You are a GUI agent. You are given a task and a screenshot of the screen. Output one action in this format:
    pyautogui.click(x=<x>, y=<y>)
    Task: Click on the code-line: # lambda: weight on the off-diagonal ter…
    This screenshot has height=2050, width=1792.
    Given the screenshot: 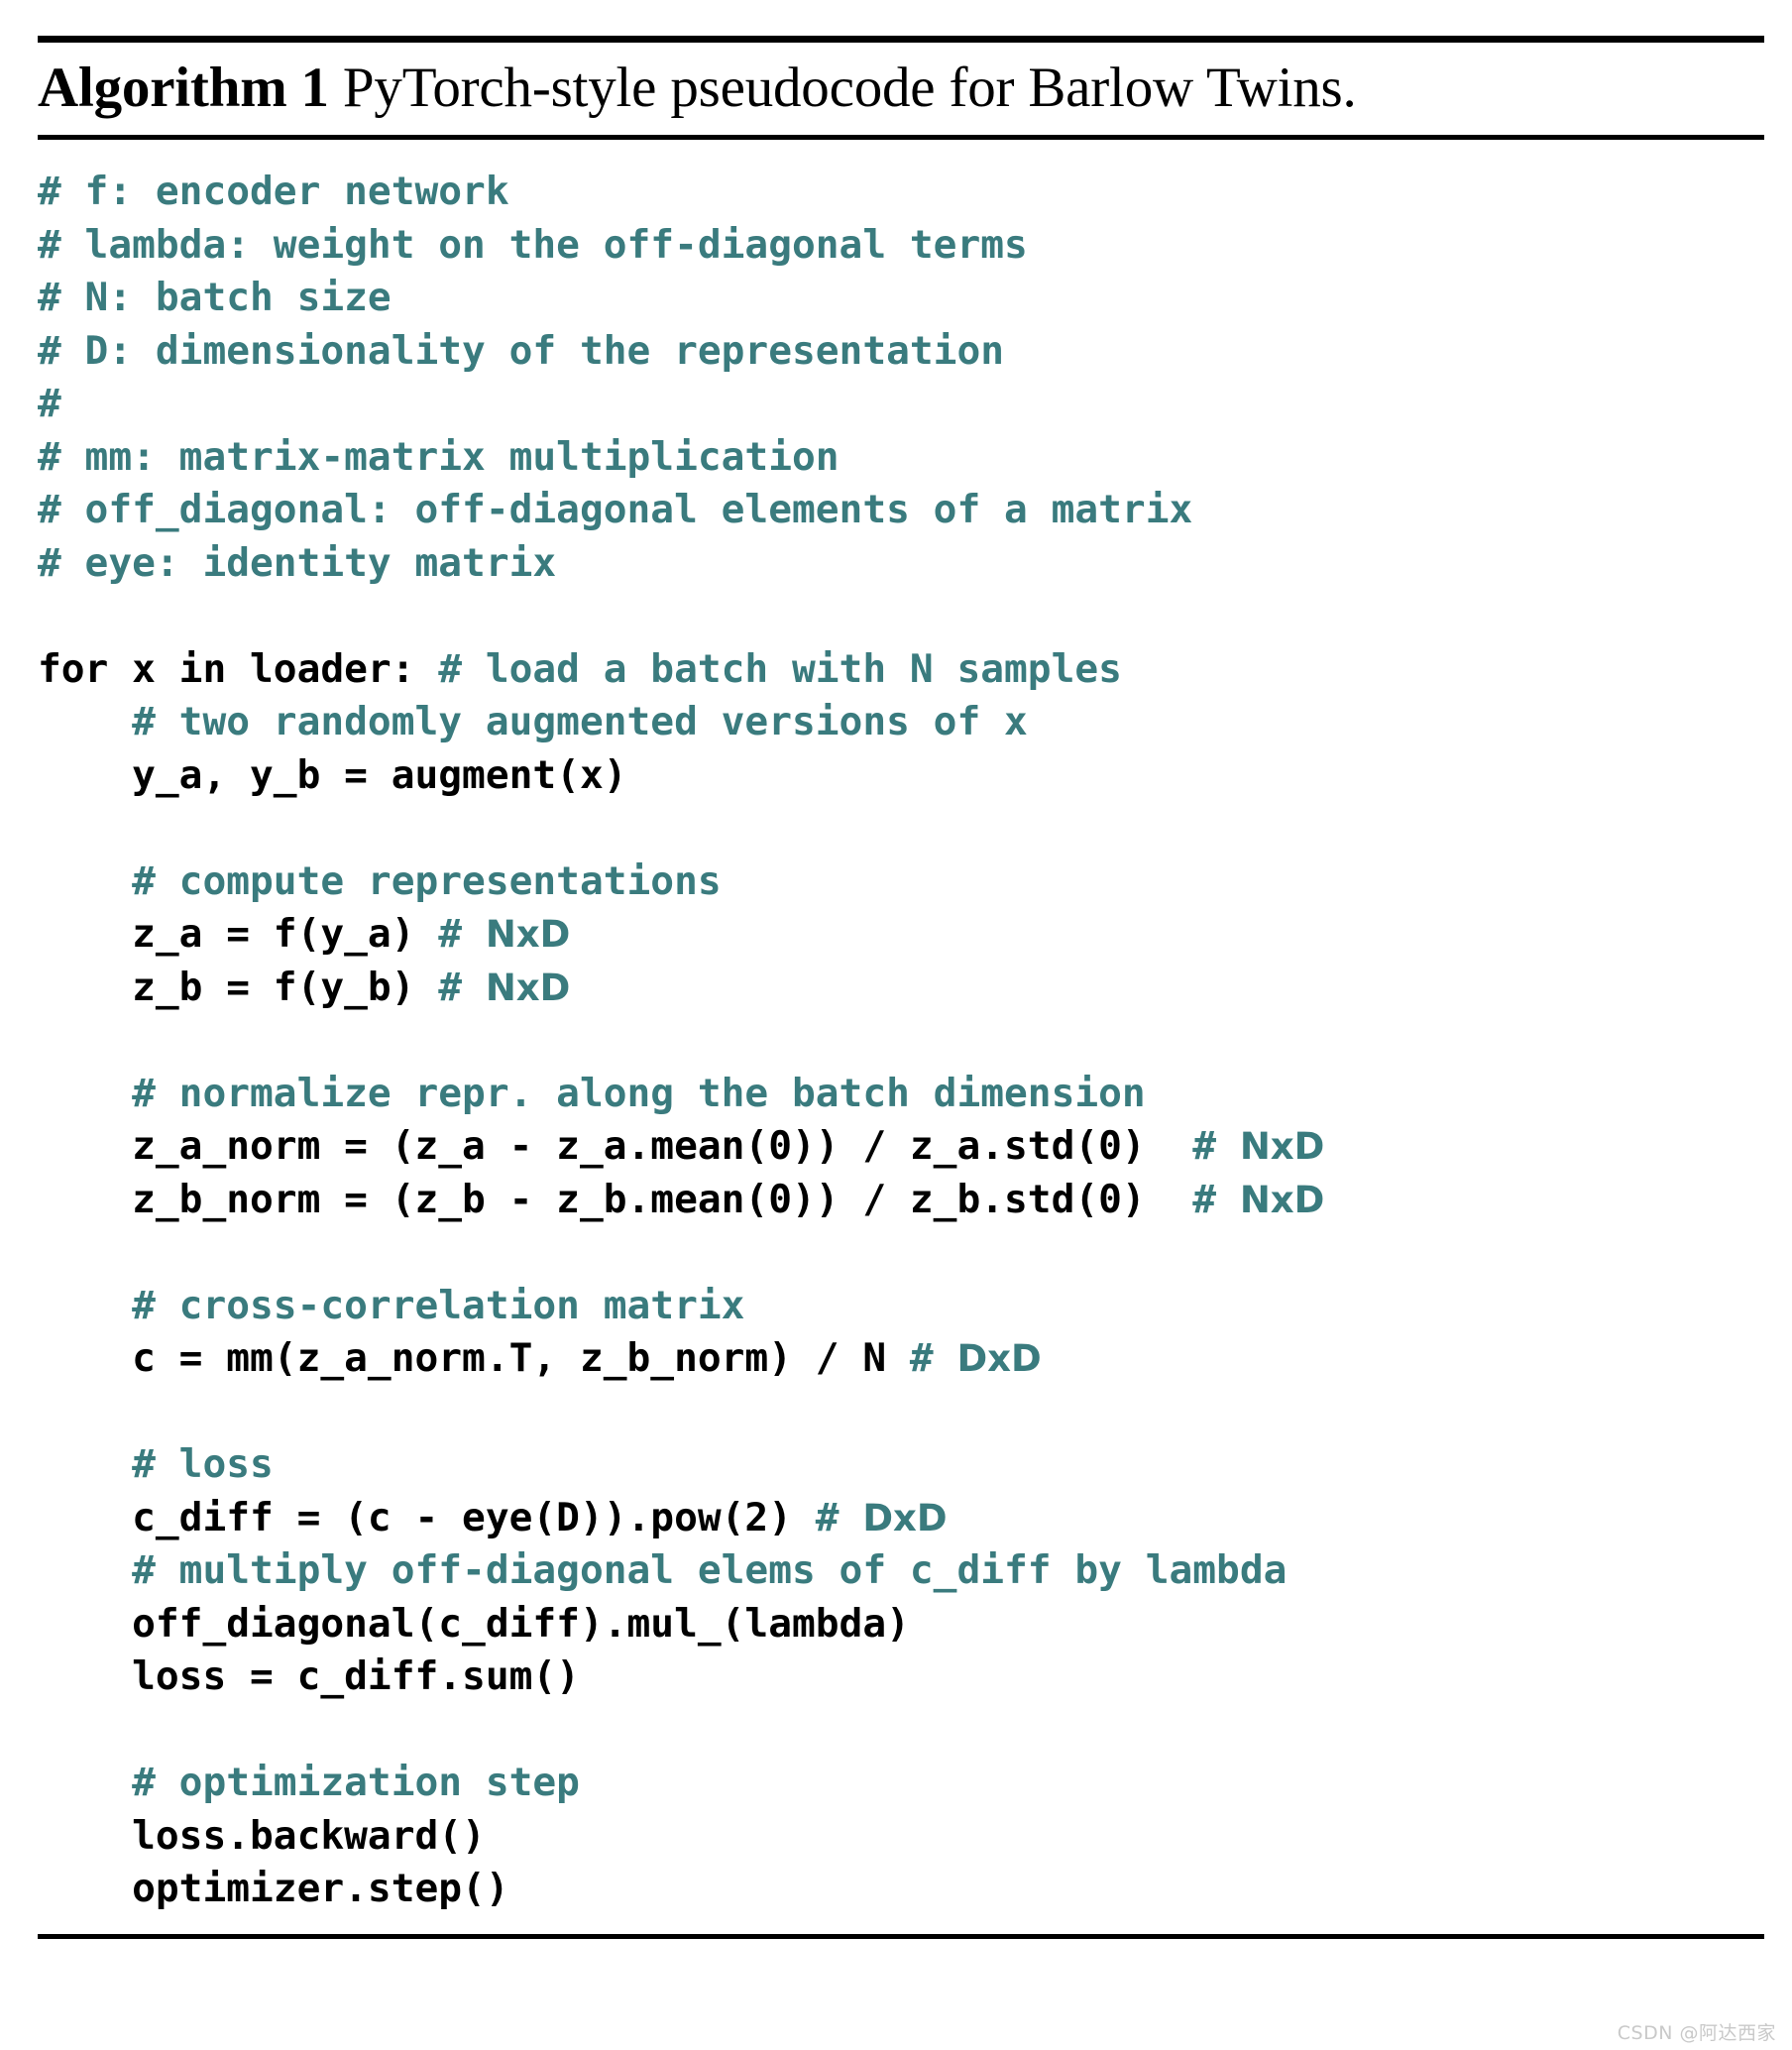 What is the action you would take?
    pyautogui.click(x=901, y=246)
    